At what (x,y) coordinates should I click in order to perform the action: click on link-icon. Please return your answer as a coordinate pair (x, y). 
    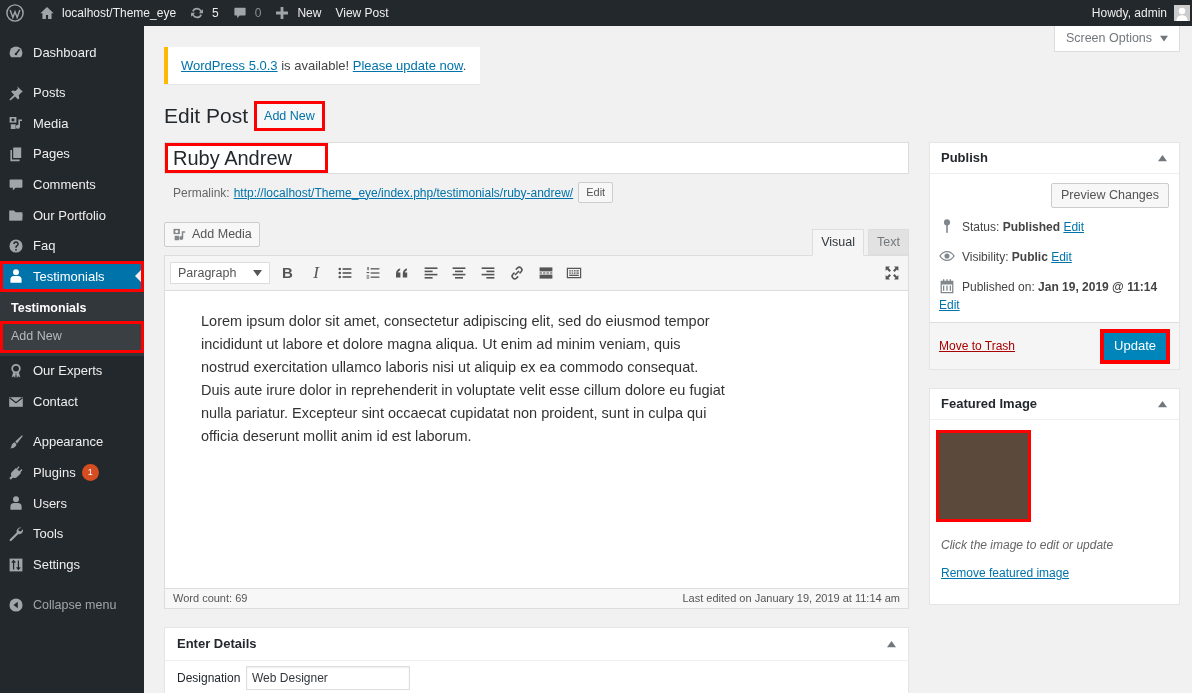
    Looking at the image, I should click on (516, 273).